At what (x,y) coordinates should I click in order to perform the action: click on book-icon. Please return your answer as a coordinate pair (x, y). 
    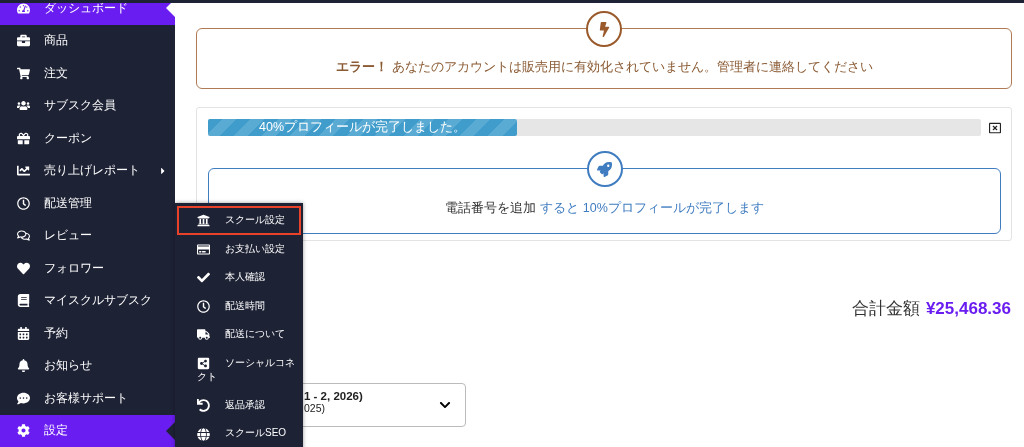
    Looking at the image, I should click on (23, 301).